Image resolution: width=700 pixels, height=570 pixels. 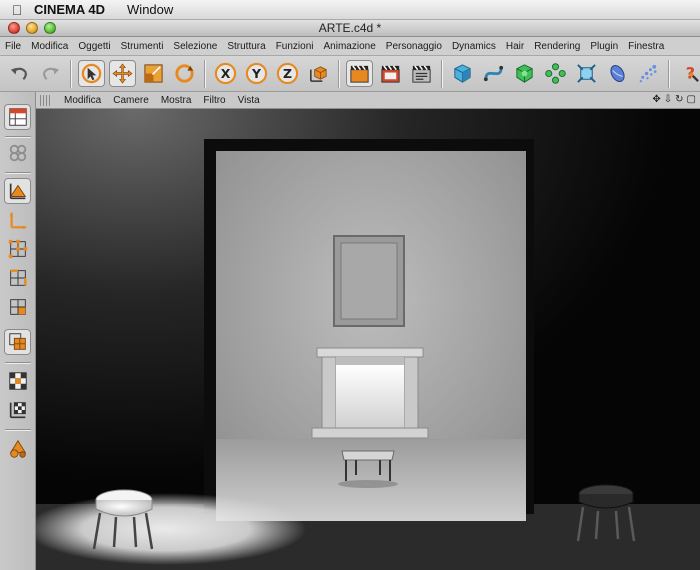 What do you see at coordinates (50, 28) in the screenshot?
I see `zoom-window-button` at bounding box center [50, 28].